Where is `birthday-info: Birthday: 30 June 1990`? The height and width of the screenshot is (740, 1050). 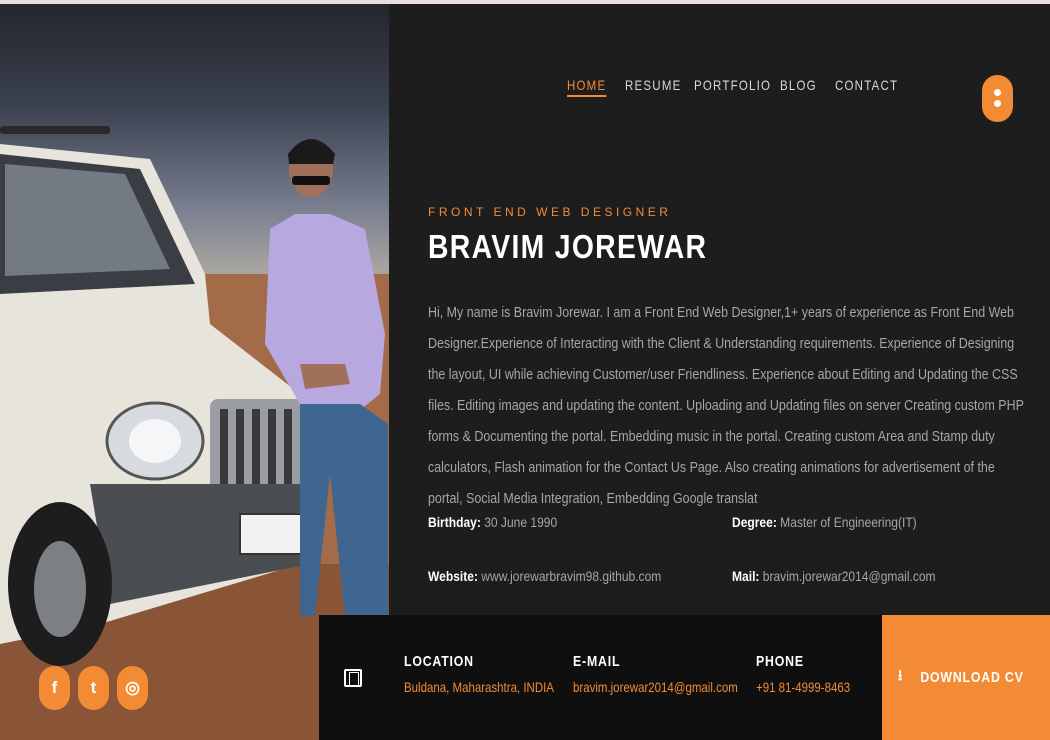
birthday-info: Birthday: 30 June 1990 is located at coordinates (492, 522).